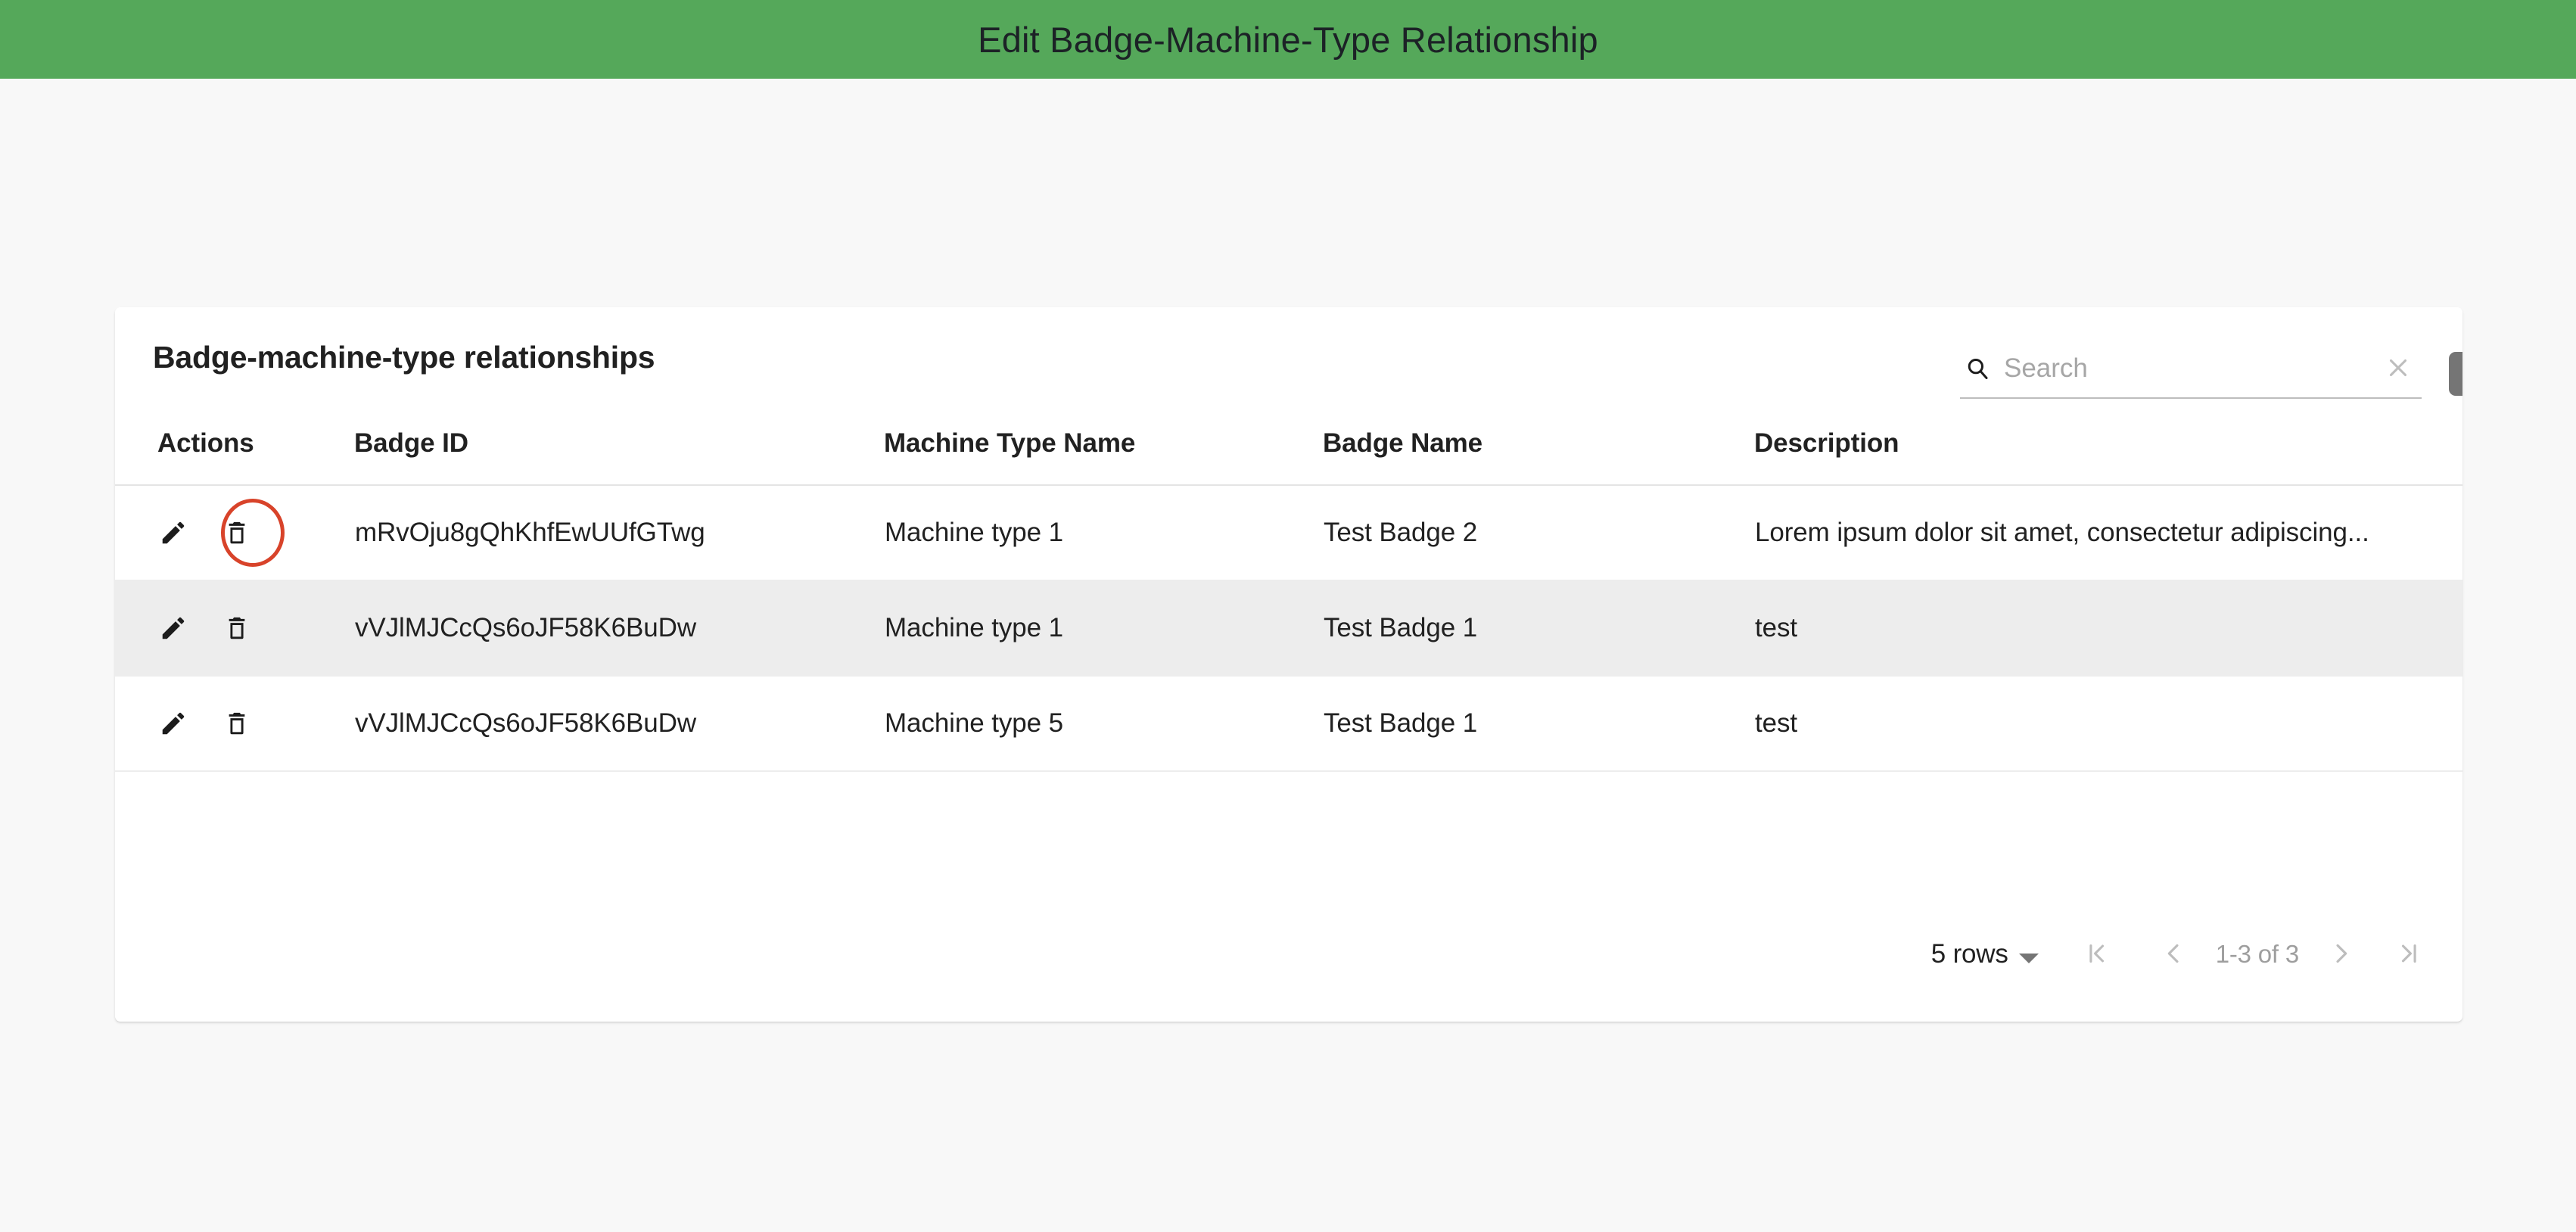 The width and height of the screenshot is (2576, 1232). I want to click on first-page-icon, so click(2096, 955).